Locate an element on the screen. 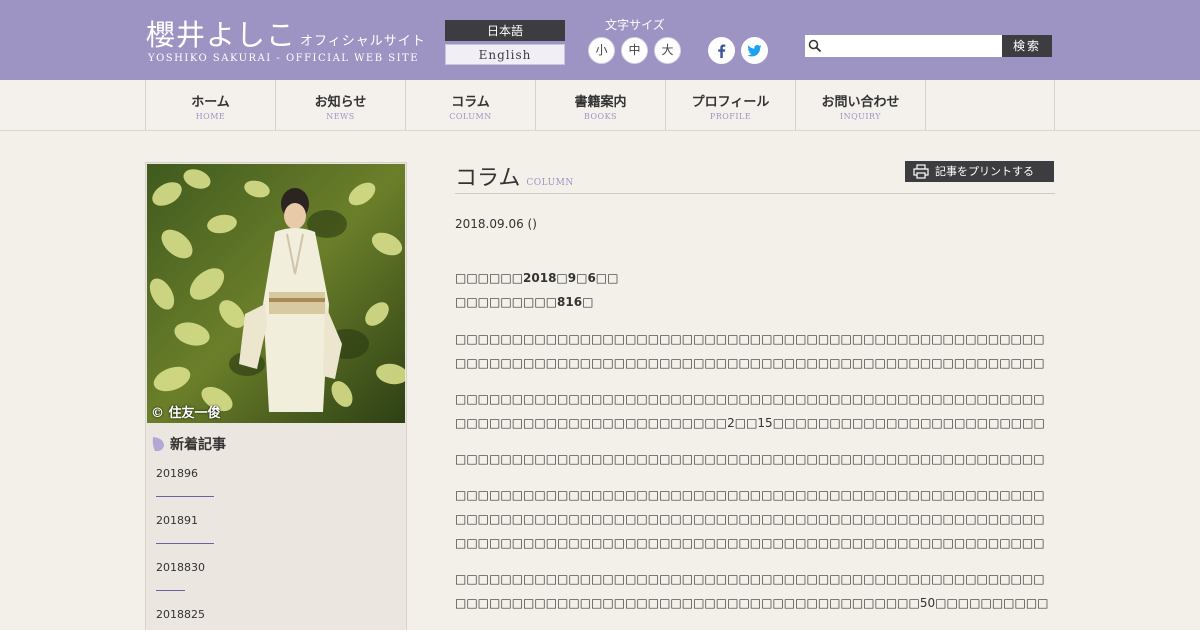 The height and width of the screenshot is (630, 1200). profile-photo: © 住友一俊 is located at coordinates (276, 293).